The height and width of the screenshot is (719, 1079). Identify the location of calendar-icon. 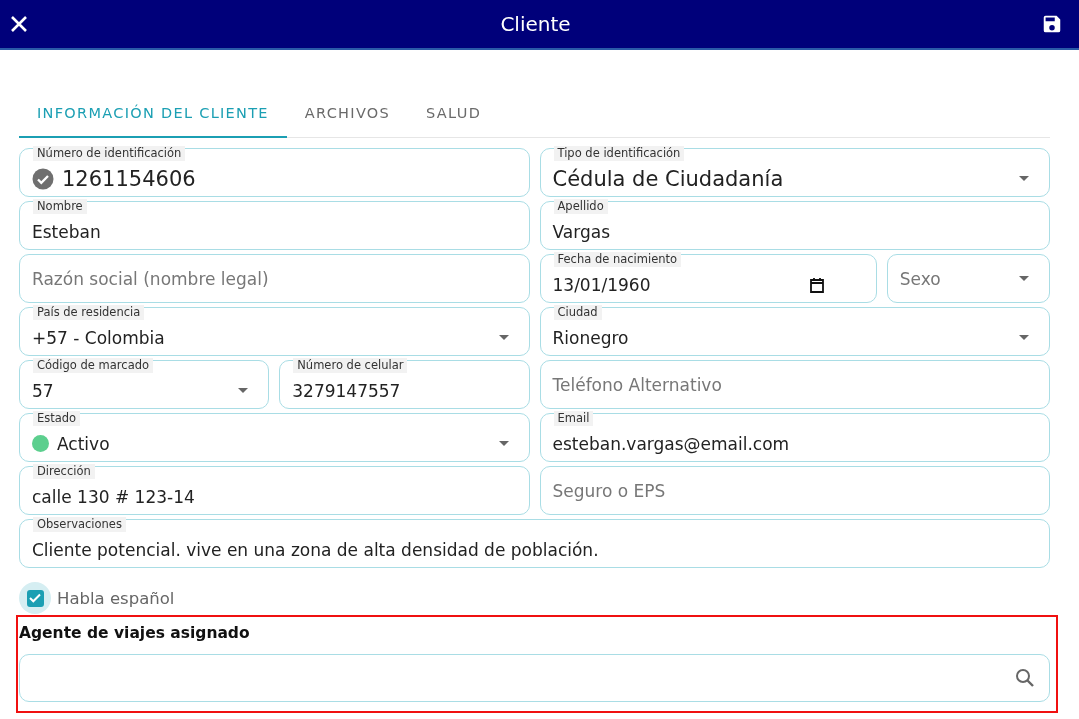
(816, 284).